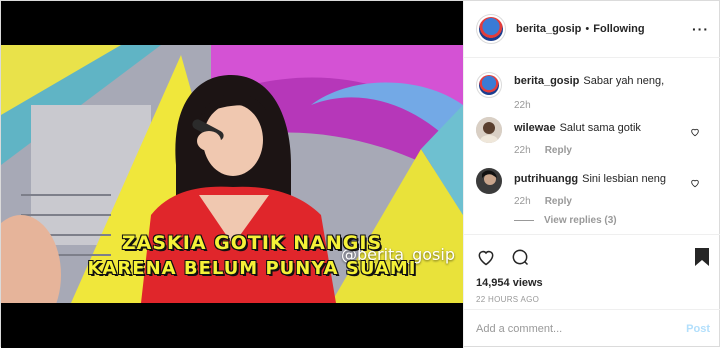 The image size is (720, 348). I want to click on post-header: berita_gosip • Following ···, so click(592, 29).